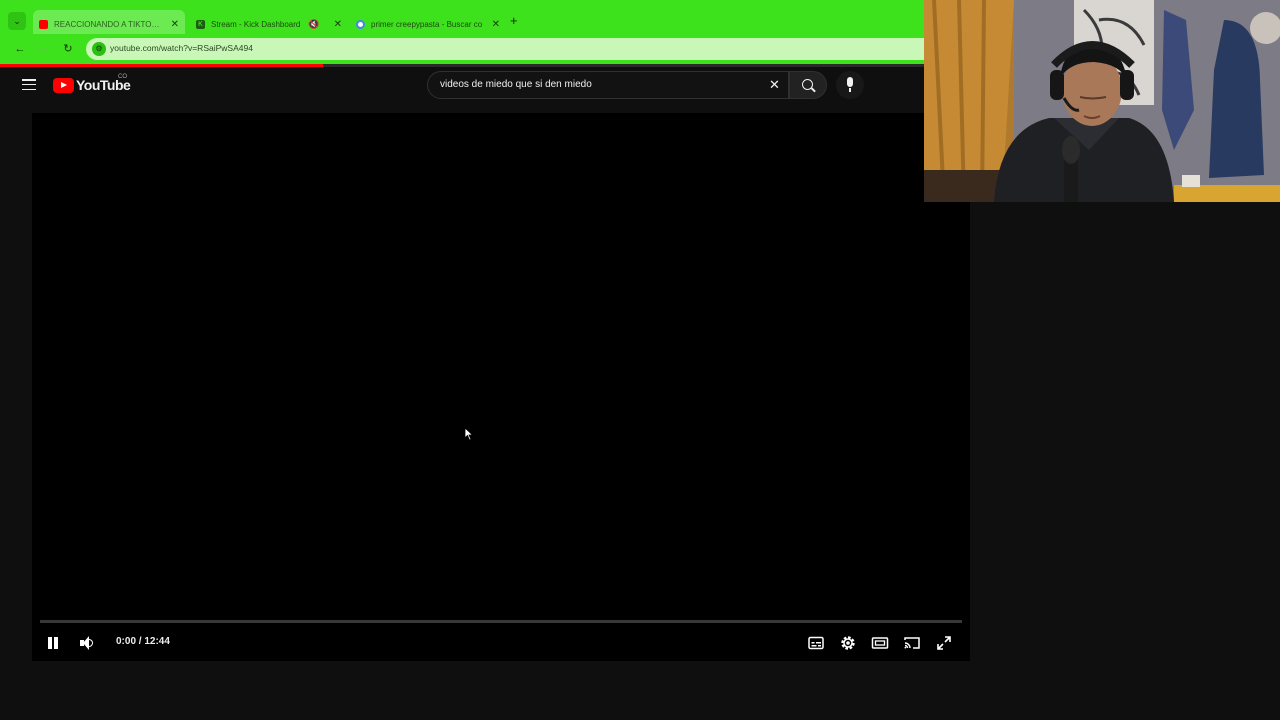 The height and width of the screenshot is (720, 1280). Describe the element at coordinates (501, 643) in the screenshot. I see `player-controls: 0:00 / 12:44` at that location.